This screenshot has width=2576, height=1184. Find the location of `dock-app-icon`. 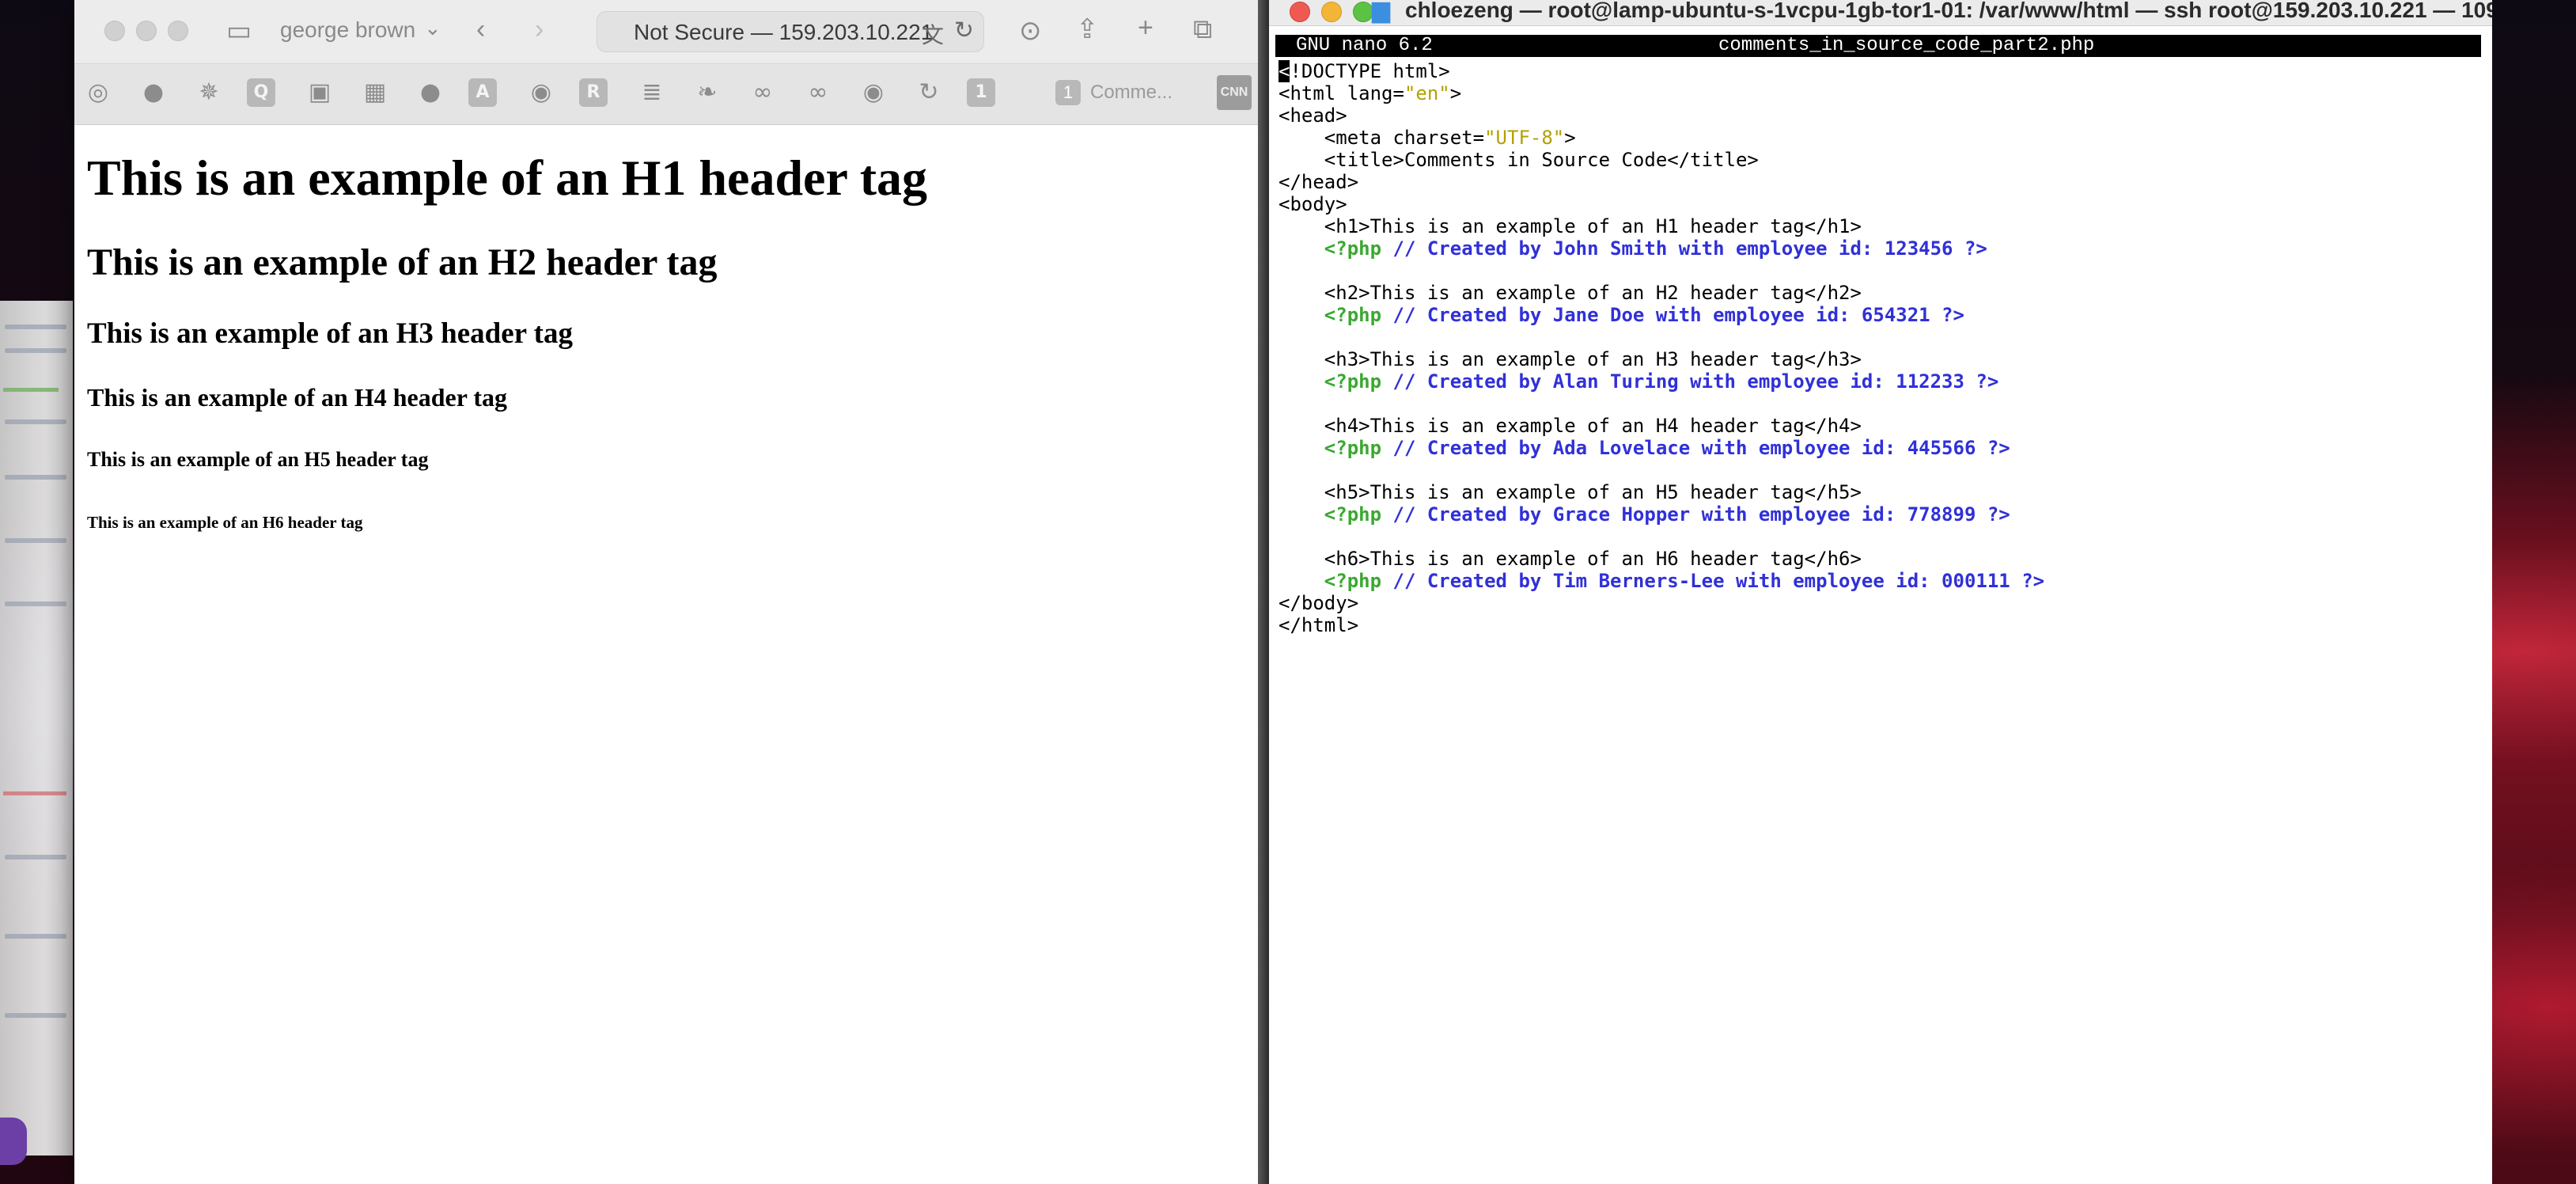

dock-app-icon is located at coordinates (13, 1142).